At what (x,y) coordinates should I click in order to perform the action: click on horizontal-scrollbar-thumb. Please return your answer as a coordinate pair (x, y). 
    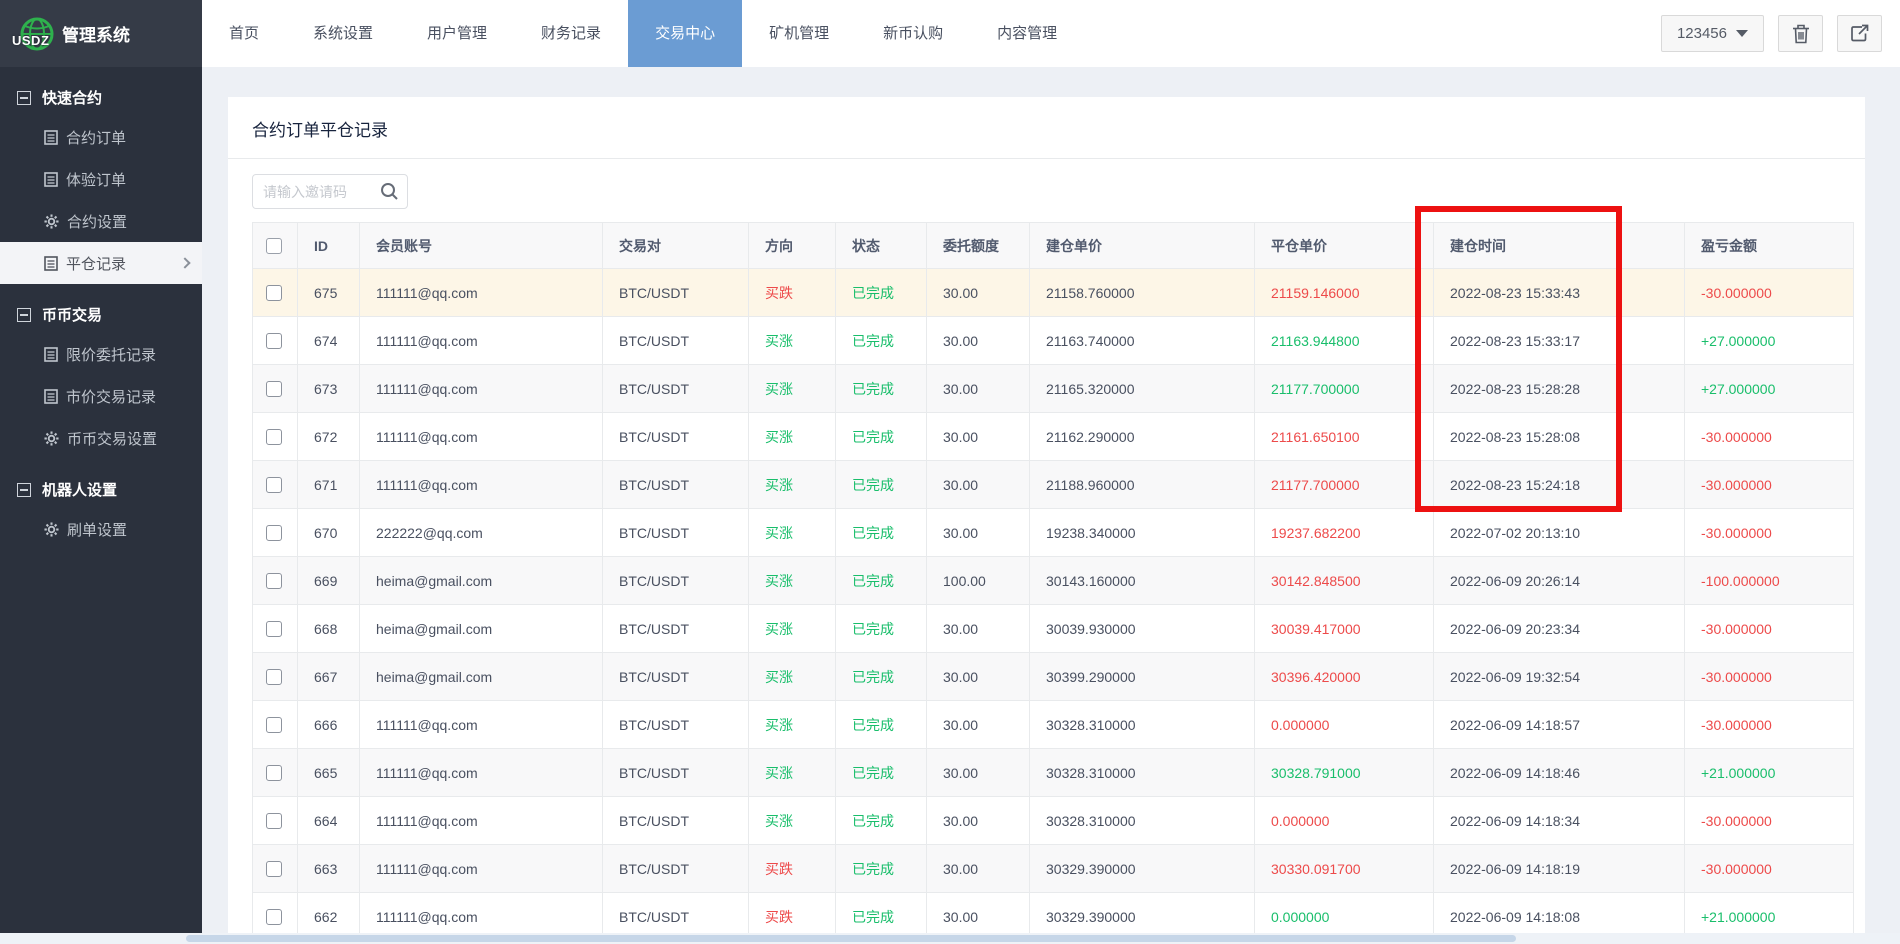
    Looking at the image, I should click on (851, 938).